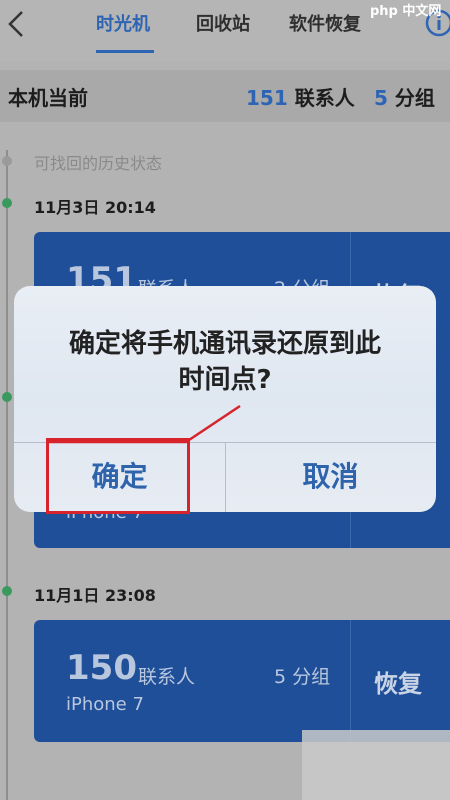 The height and width of the screenshot is (800, 450). I want to click on entry-date: 11月3日 20:14, so click(95, 207).